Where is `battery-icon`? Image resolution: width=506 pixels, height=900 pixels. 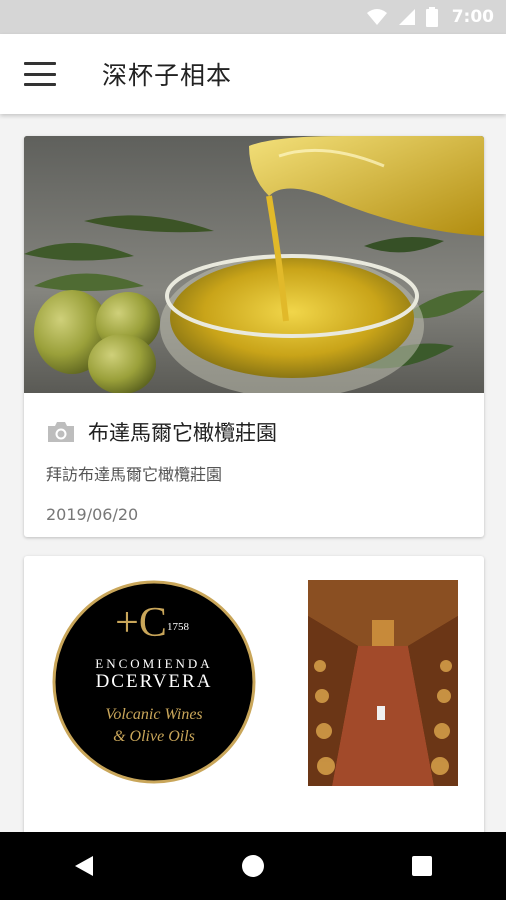 battery-icon is located at coordinates (431, 17).